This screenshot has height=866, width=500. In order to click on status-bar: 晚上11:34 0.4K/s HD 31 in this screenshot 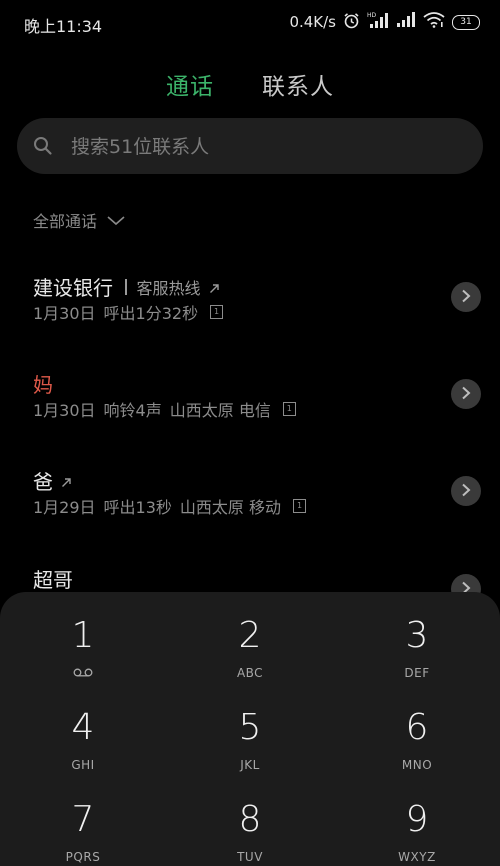, I will do `click(250, 22)`.